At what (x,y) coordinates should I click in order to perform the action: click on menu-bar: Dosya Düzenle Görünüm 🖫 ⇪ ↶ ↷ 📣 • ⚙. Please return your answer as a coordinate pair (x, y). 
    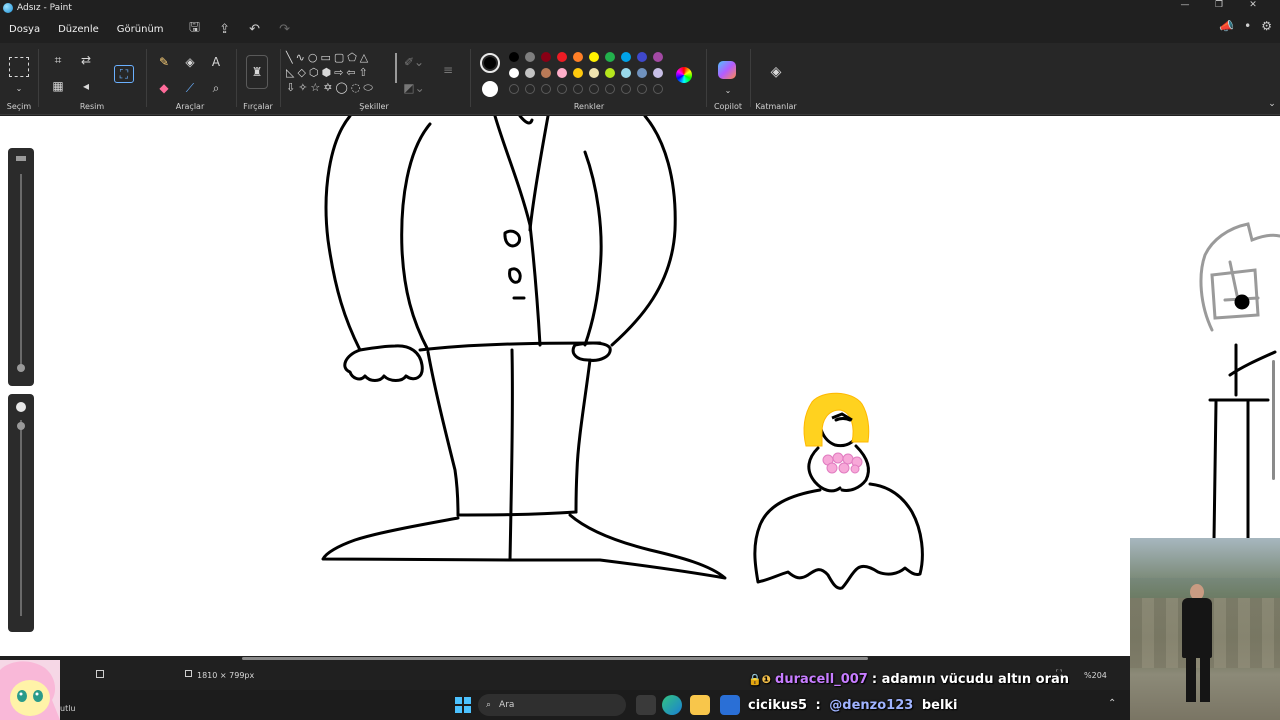
    Looking at the image, I should click on (640, 29).